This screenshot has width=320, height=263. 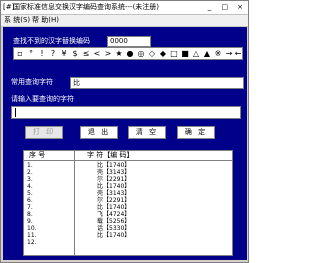 What do you see at coordinates (32, 228) in the screenshot?
I see `row-index: 10.` at bounding box center [32, 228].